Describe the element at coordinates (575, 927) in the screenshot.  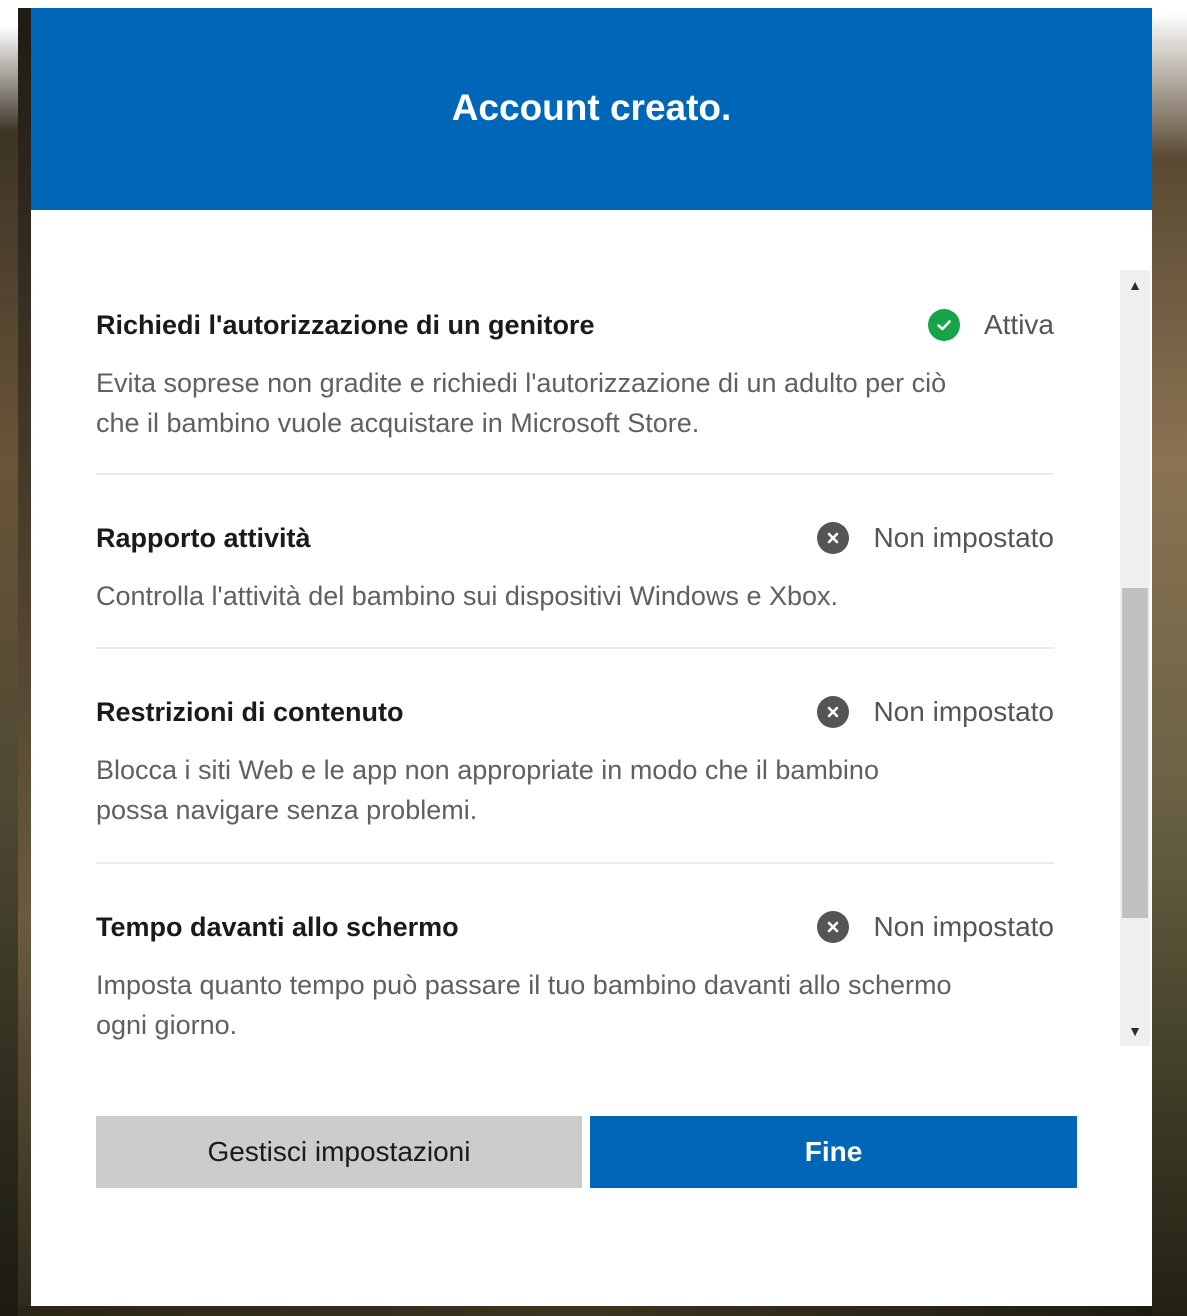
I see `setting-header: Tempo davanti allo schermo Non impostato` at that location.